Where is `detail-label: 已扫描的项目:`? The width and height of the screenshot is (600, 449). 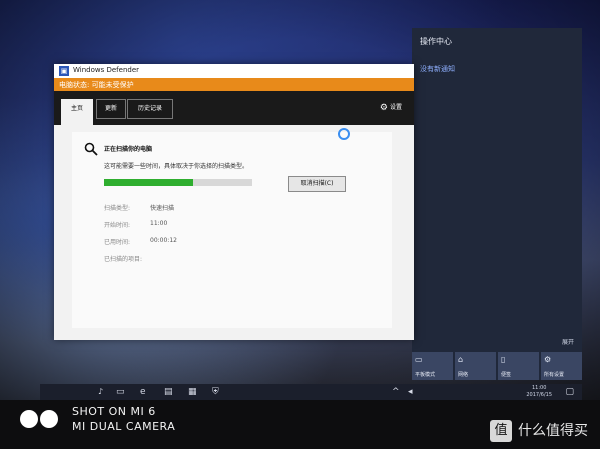 detail-label: 已扫描的项目: is located at coordinates (123, 259).